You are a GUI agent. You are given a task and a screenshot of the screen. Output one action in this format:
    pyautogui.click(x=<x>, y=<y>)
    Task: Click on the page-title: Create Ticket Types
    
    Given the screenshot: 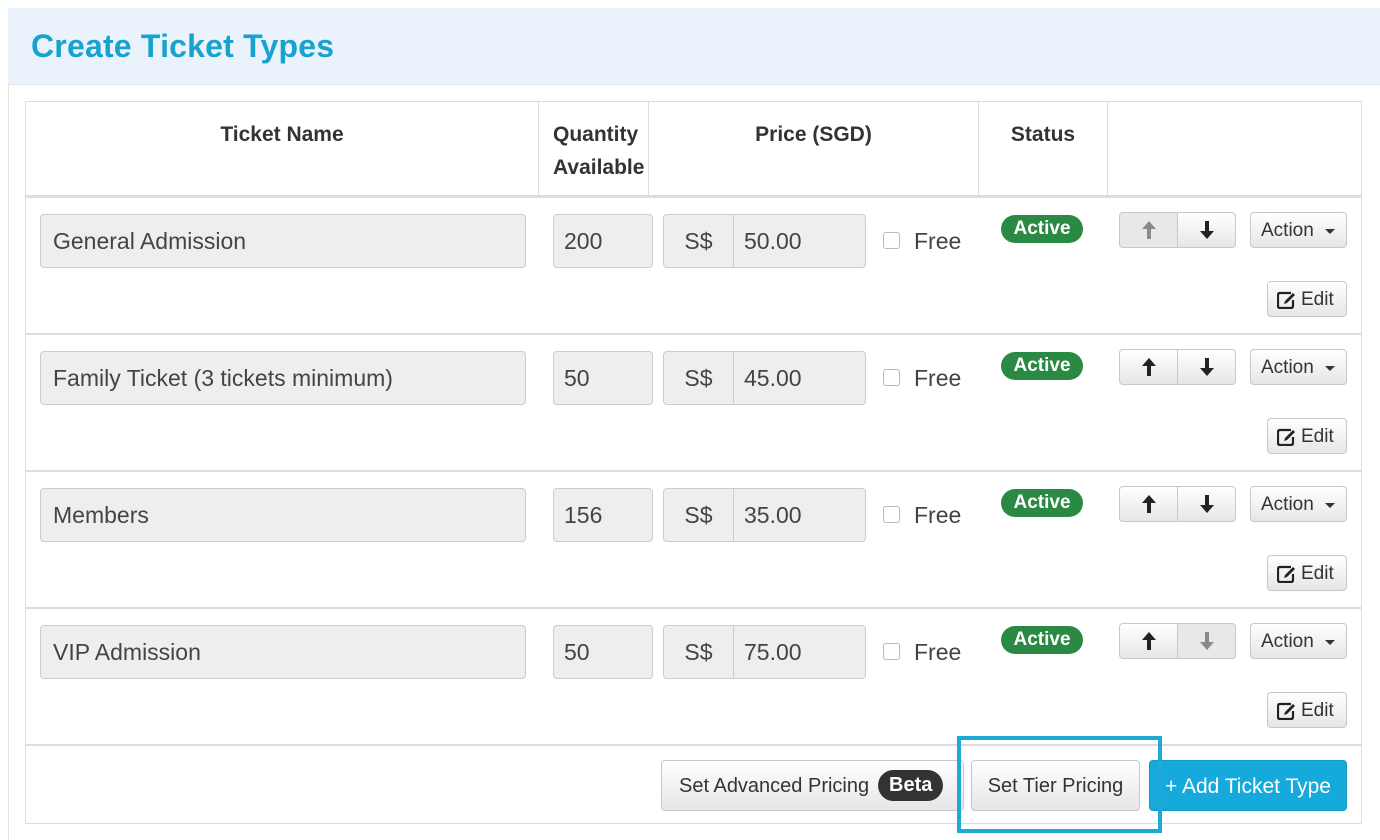 What is the action you would take?
    pyautogui.click(x=183, y=46)
    